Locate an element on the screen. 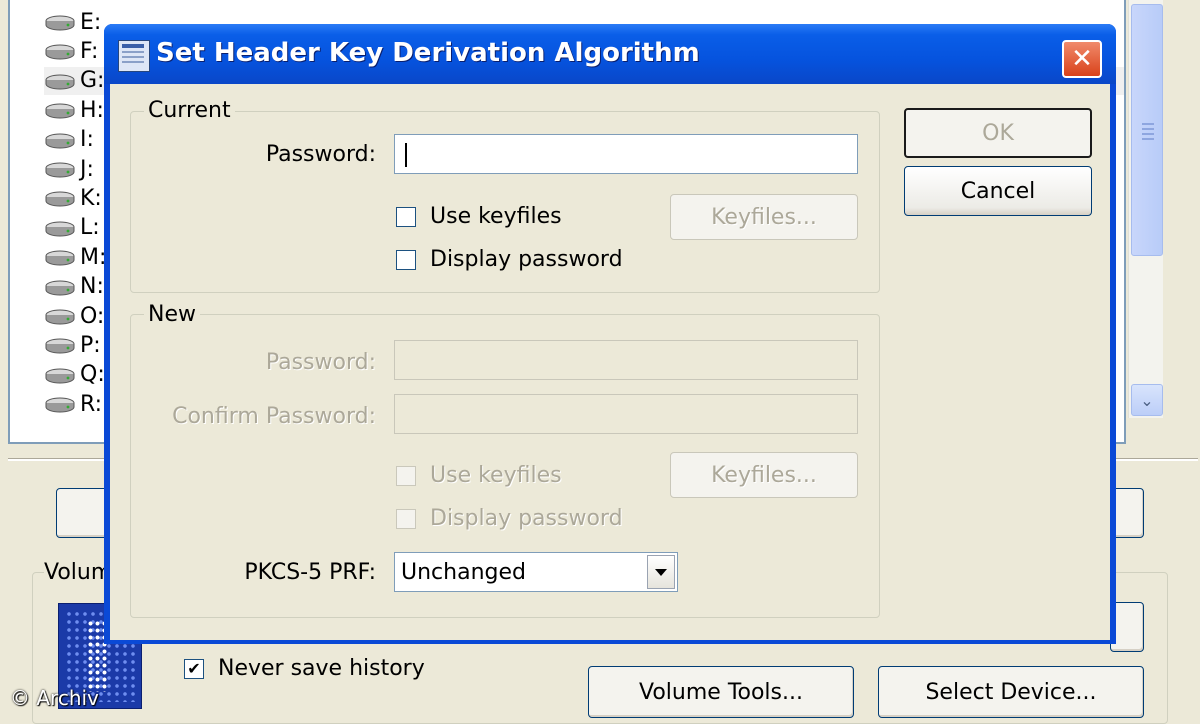 This screenshot has height=724, width=1200. current-use-keyfiles-option: Use keyfiles is located at coordinates (479, 216).